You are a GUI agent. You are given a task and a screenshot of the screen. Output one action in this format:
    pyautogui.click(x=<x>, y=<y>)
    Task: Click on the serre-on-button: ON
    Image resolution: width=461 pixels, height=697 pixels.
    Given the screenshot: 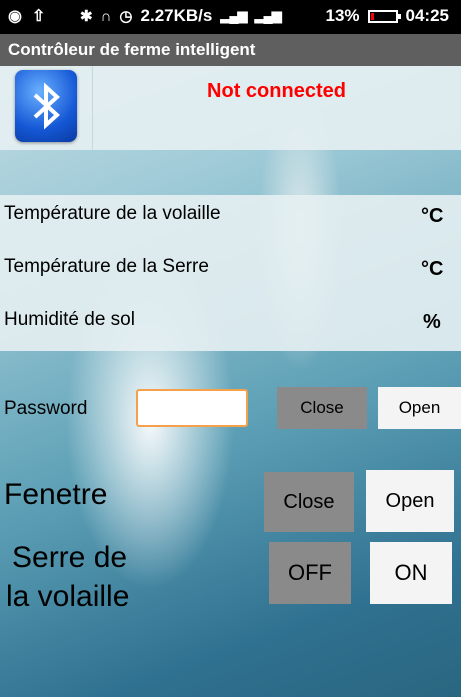 What is the action you would take?
    pyautogui.click(x=411, y=573)
    